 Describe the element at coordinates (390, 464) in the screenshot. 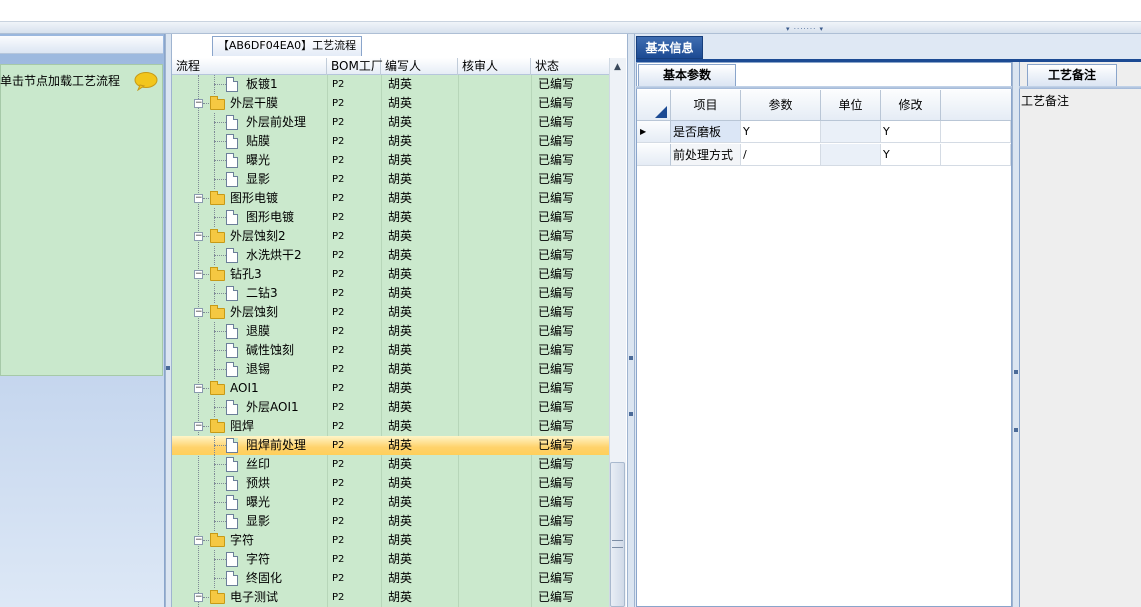

I see `tree-row: 丝印 P2 胡英 已编写` at that location.